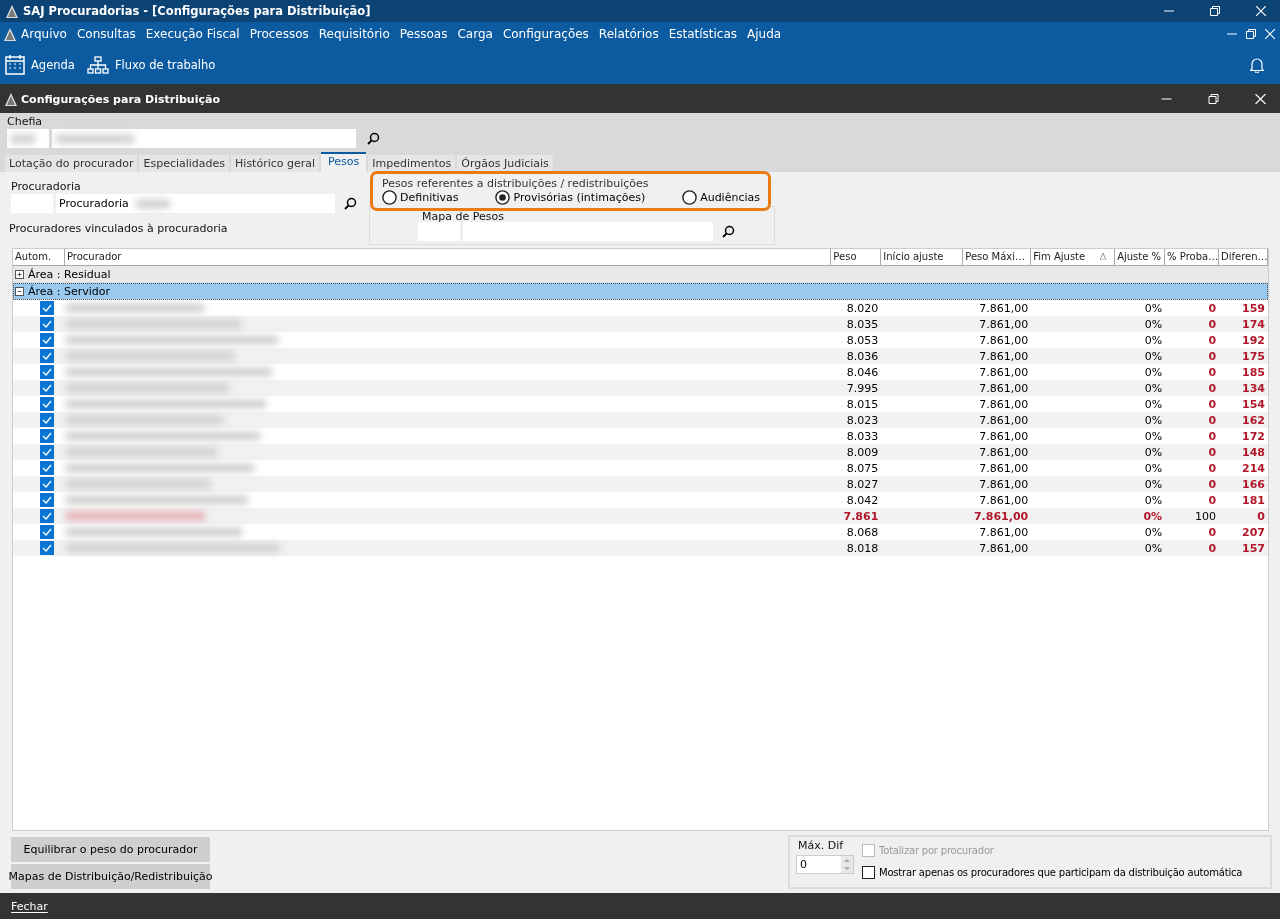  What do you see at coordinates (344, 162) in the screenshot?
I see `tab: Pesos` at bounding box center [344, 162].